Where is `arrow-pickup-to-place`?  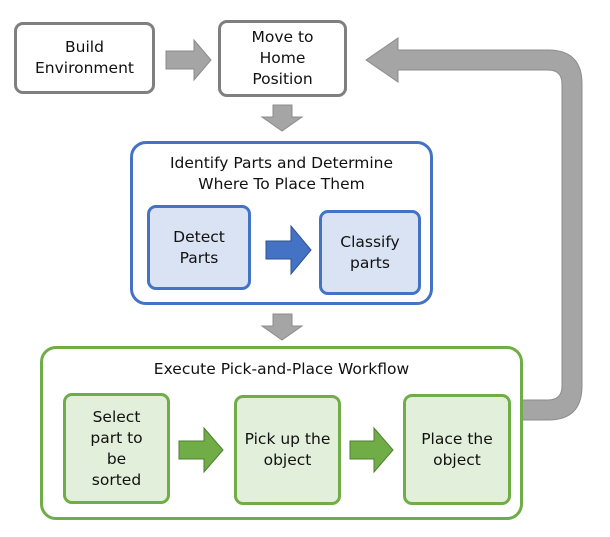
arrow-pickup-to-place is located at coordinates (371, 450).